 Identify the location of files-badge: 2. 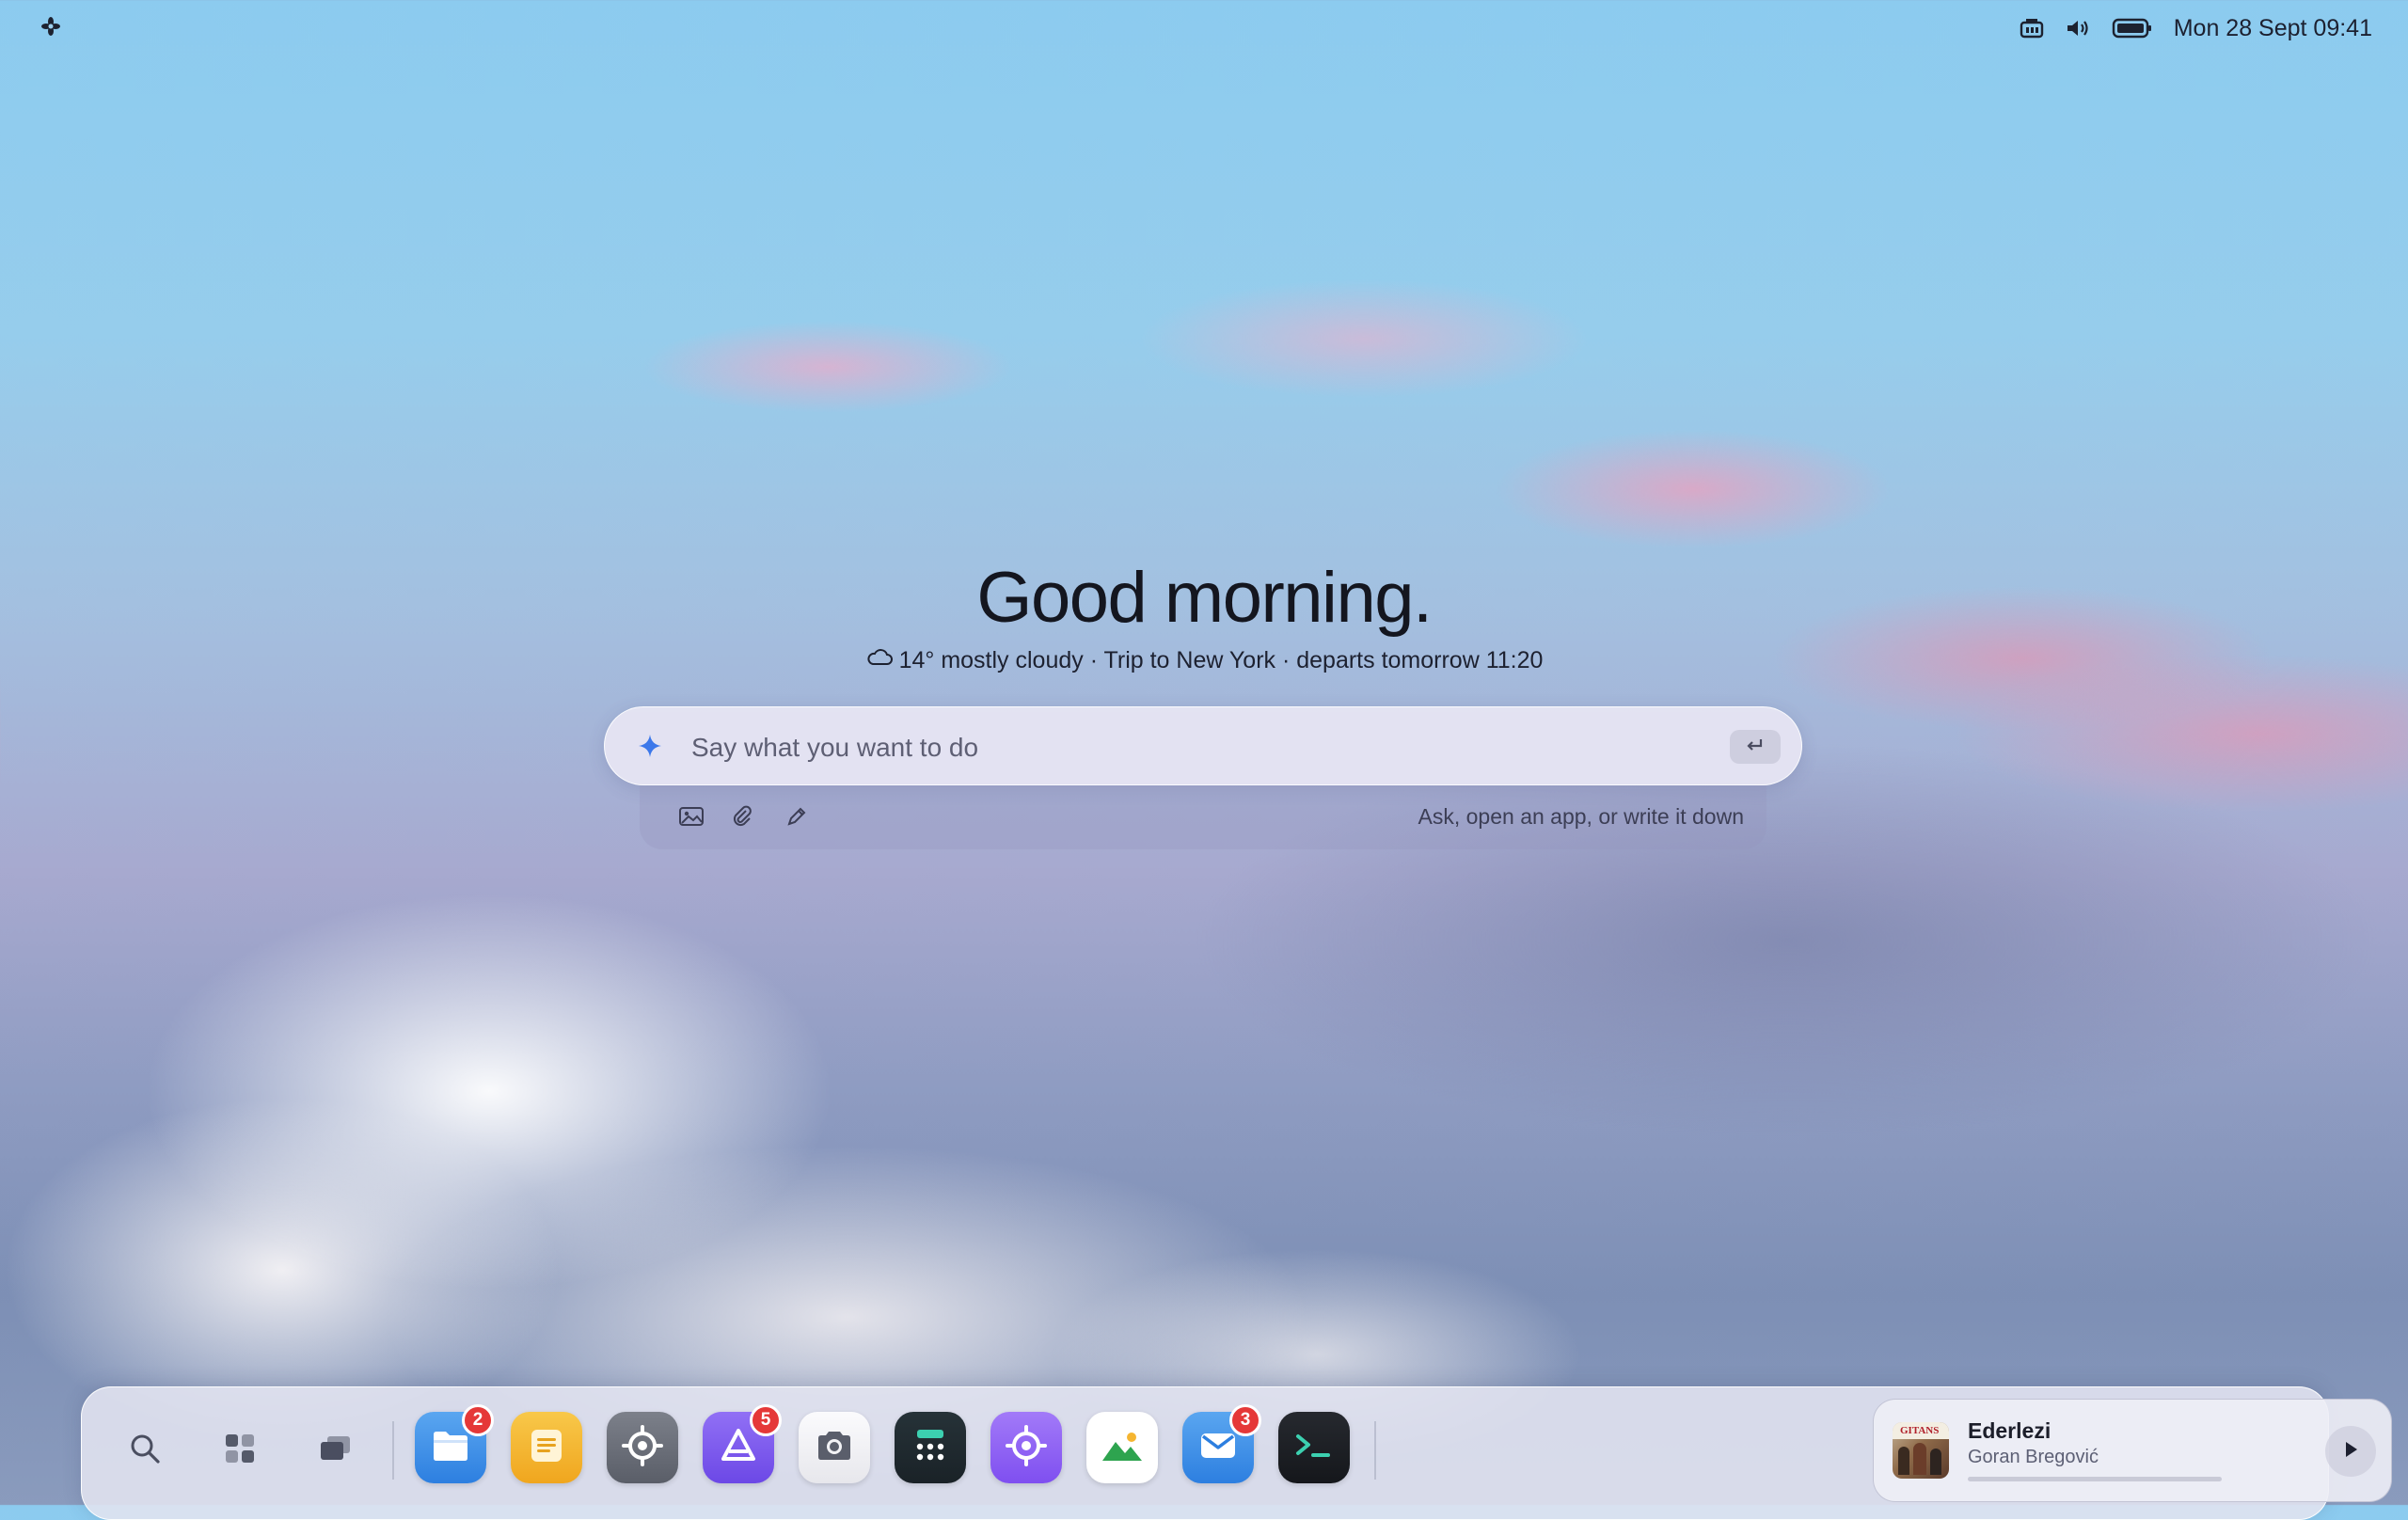
(478, 1420).